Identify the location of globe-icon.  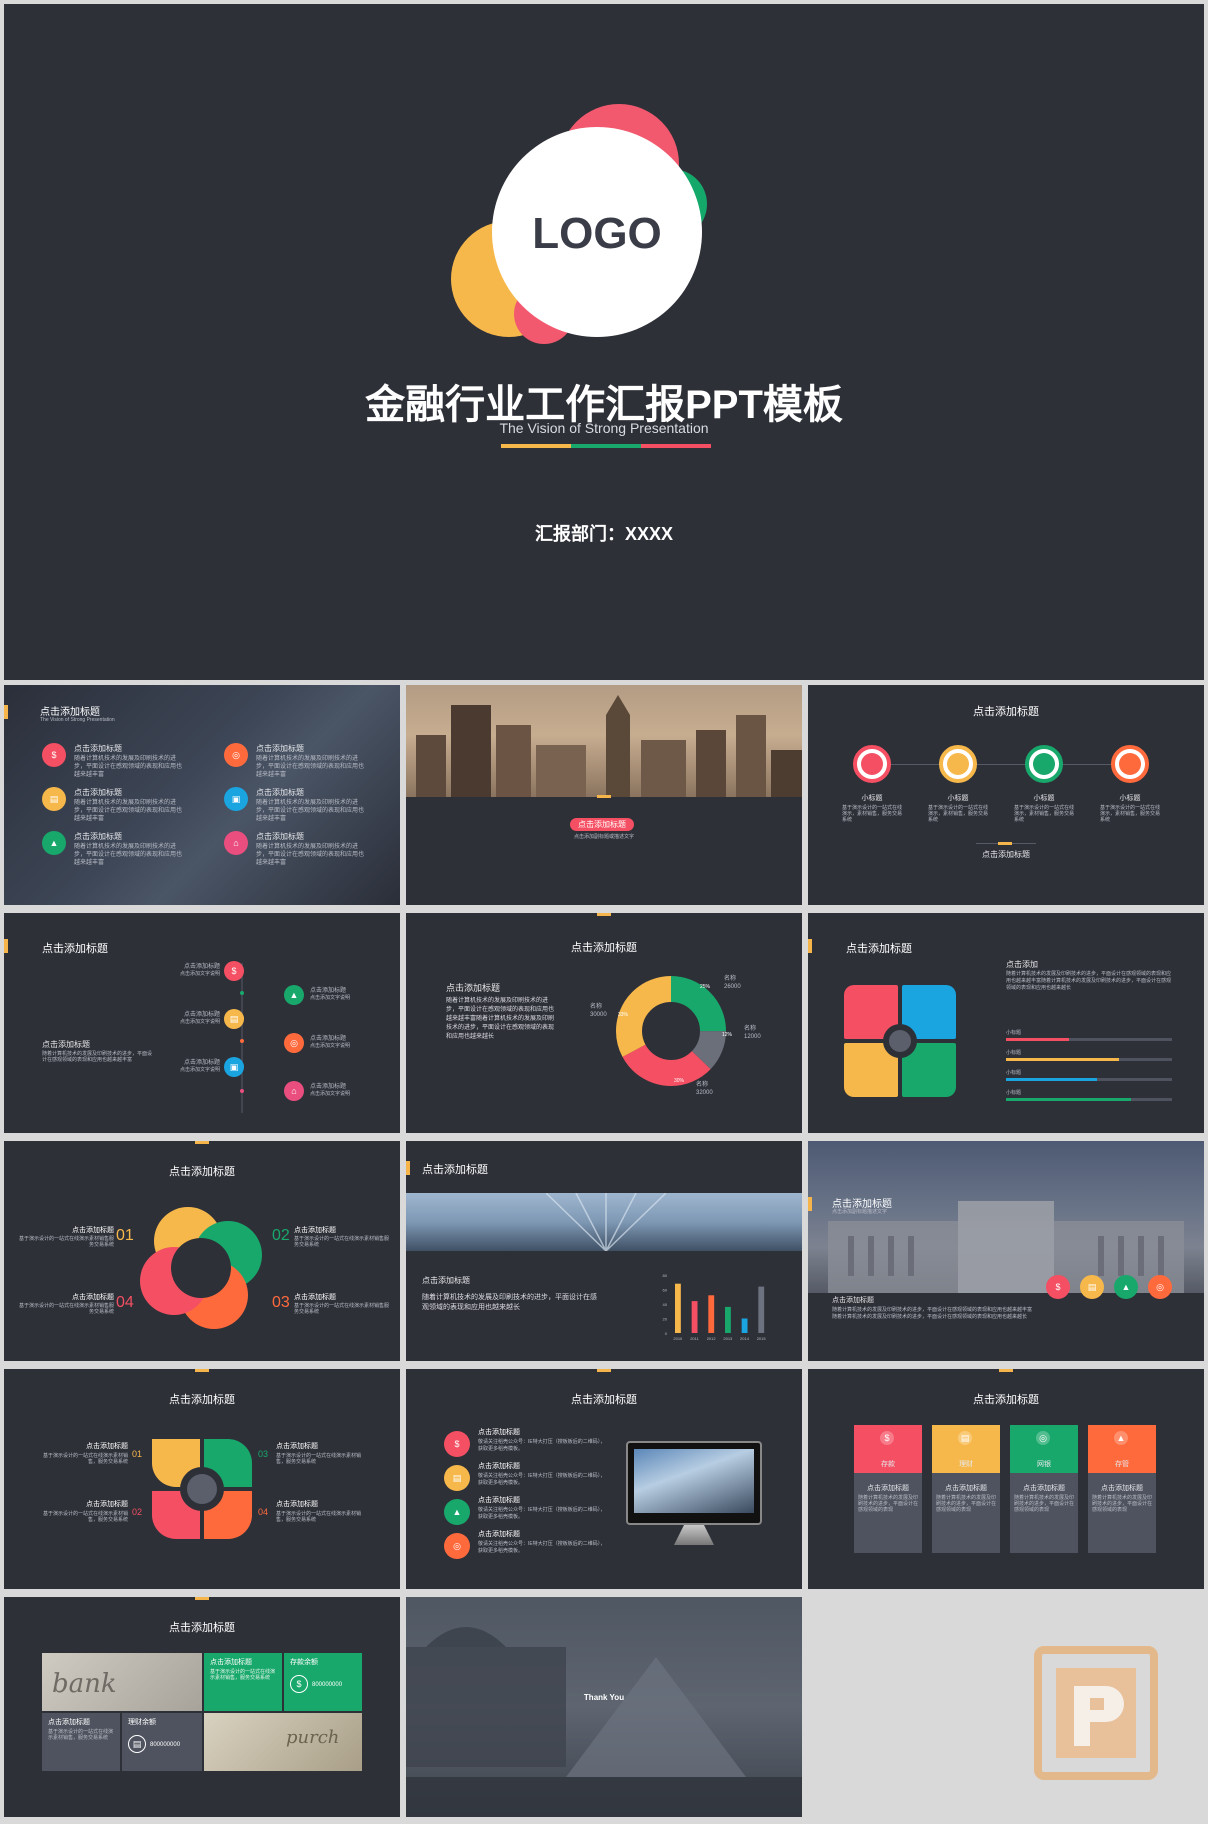
(1130, 764).